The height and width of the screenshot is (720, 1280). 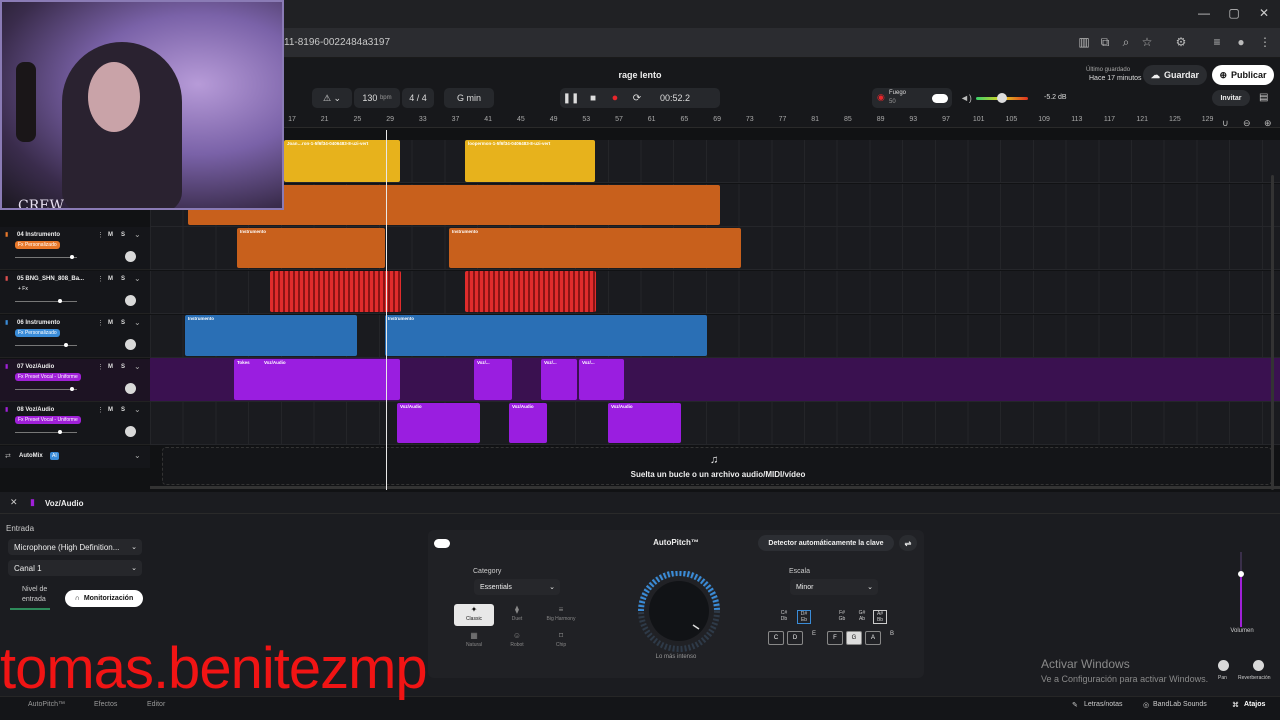 I want to click on clip-808-a, so click(x=335, y=291).